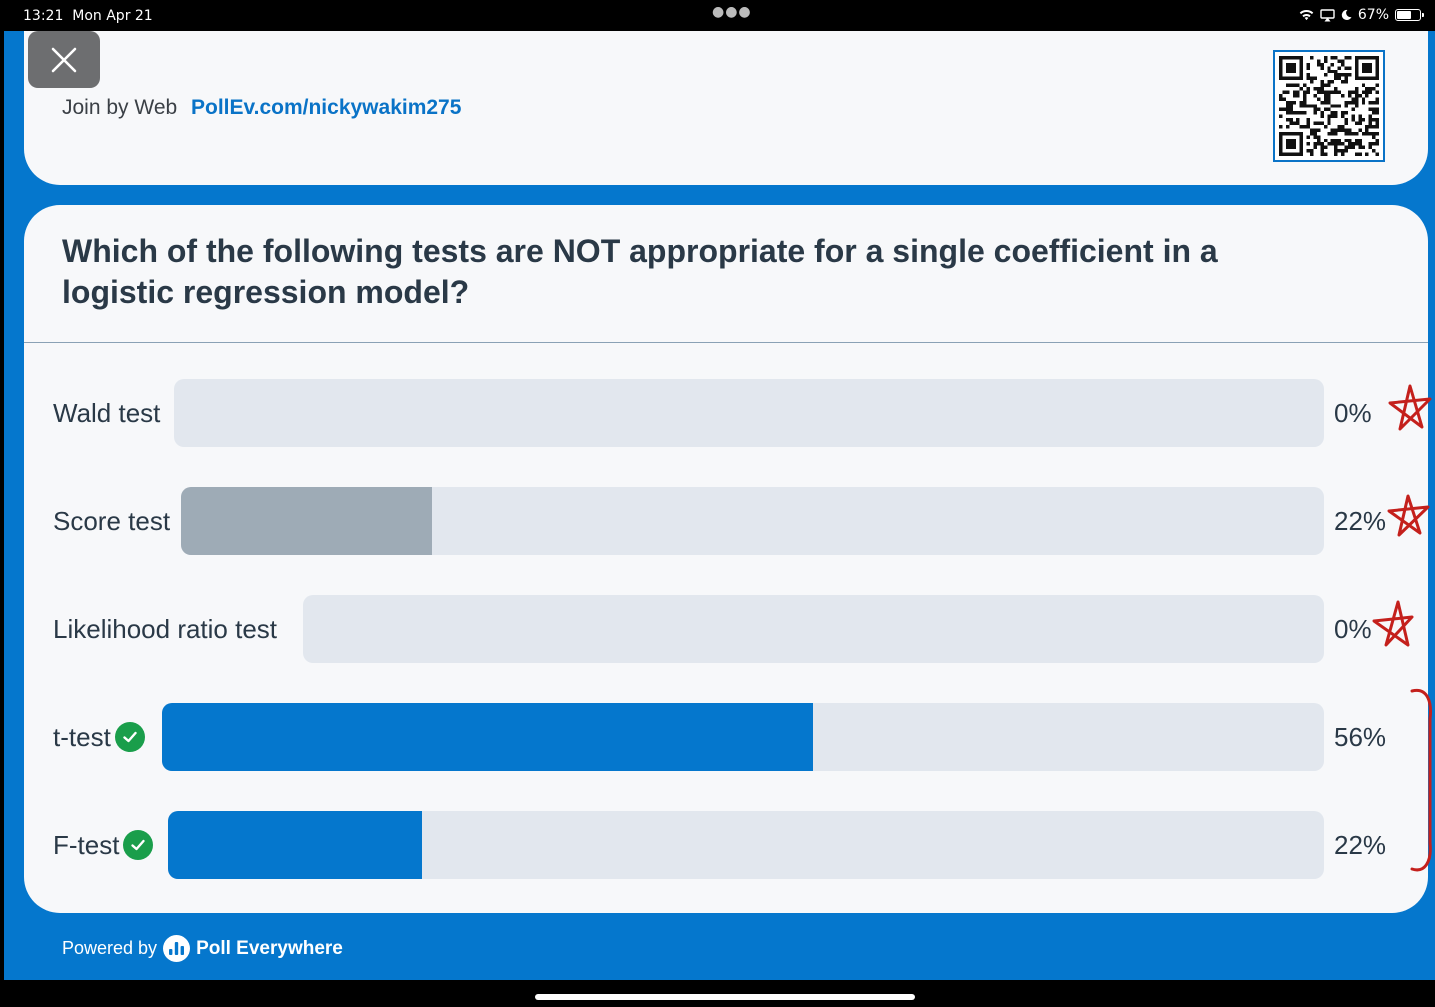  I want to click on qr-code-icon, so click(1329, 106).